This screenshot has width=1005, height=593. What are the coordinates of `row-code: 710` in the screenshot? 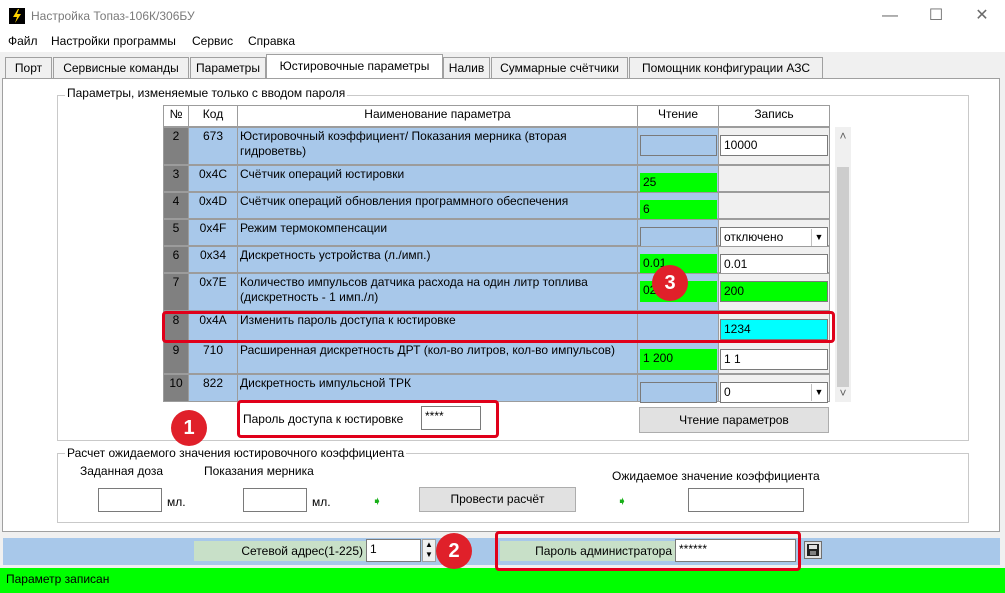 It's located at (213, 357).